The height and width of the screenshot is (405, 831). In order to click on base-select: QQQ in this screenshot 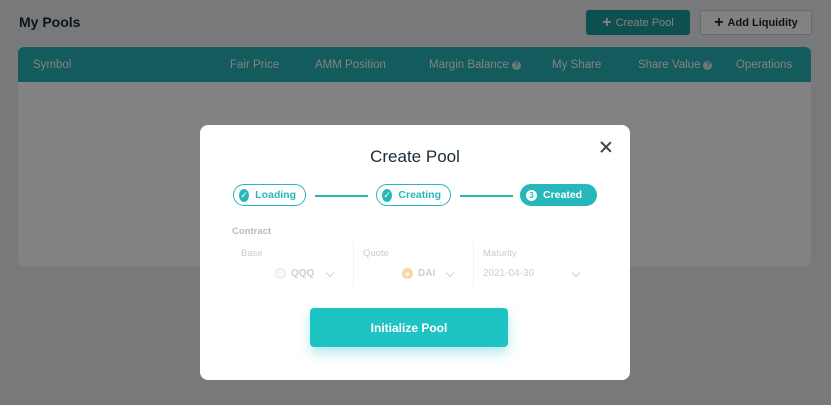, I will do `click(294, 273)`.